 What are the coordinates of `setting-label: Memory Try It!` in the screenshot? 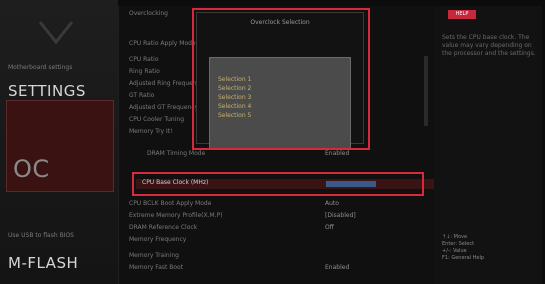 It's located at (151, 131).